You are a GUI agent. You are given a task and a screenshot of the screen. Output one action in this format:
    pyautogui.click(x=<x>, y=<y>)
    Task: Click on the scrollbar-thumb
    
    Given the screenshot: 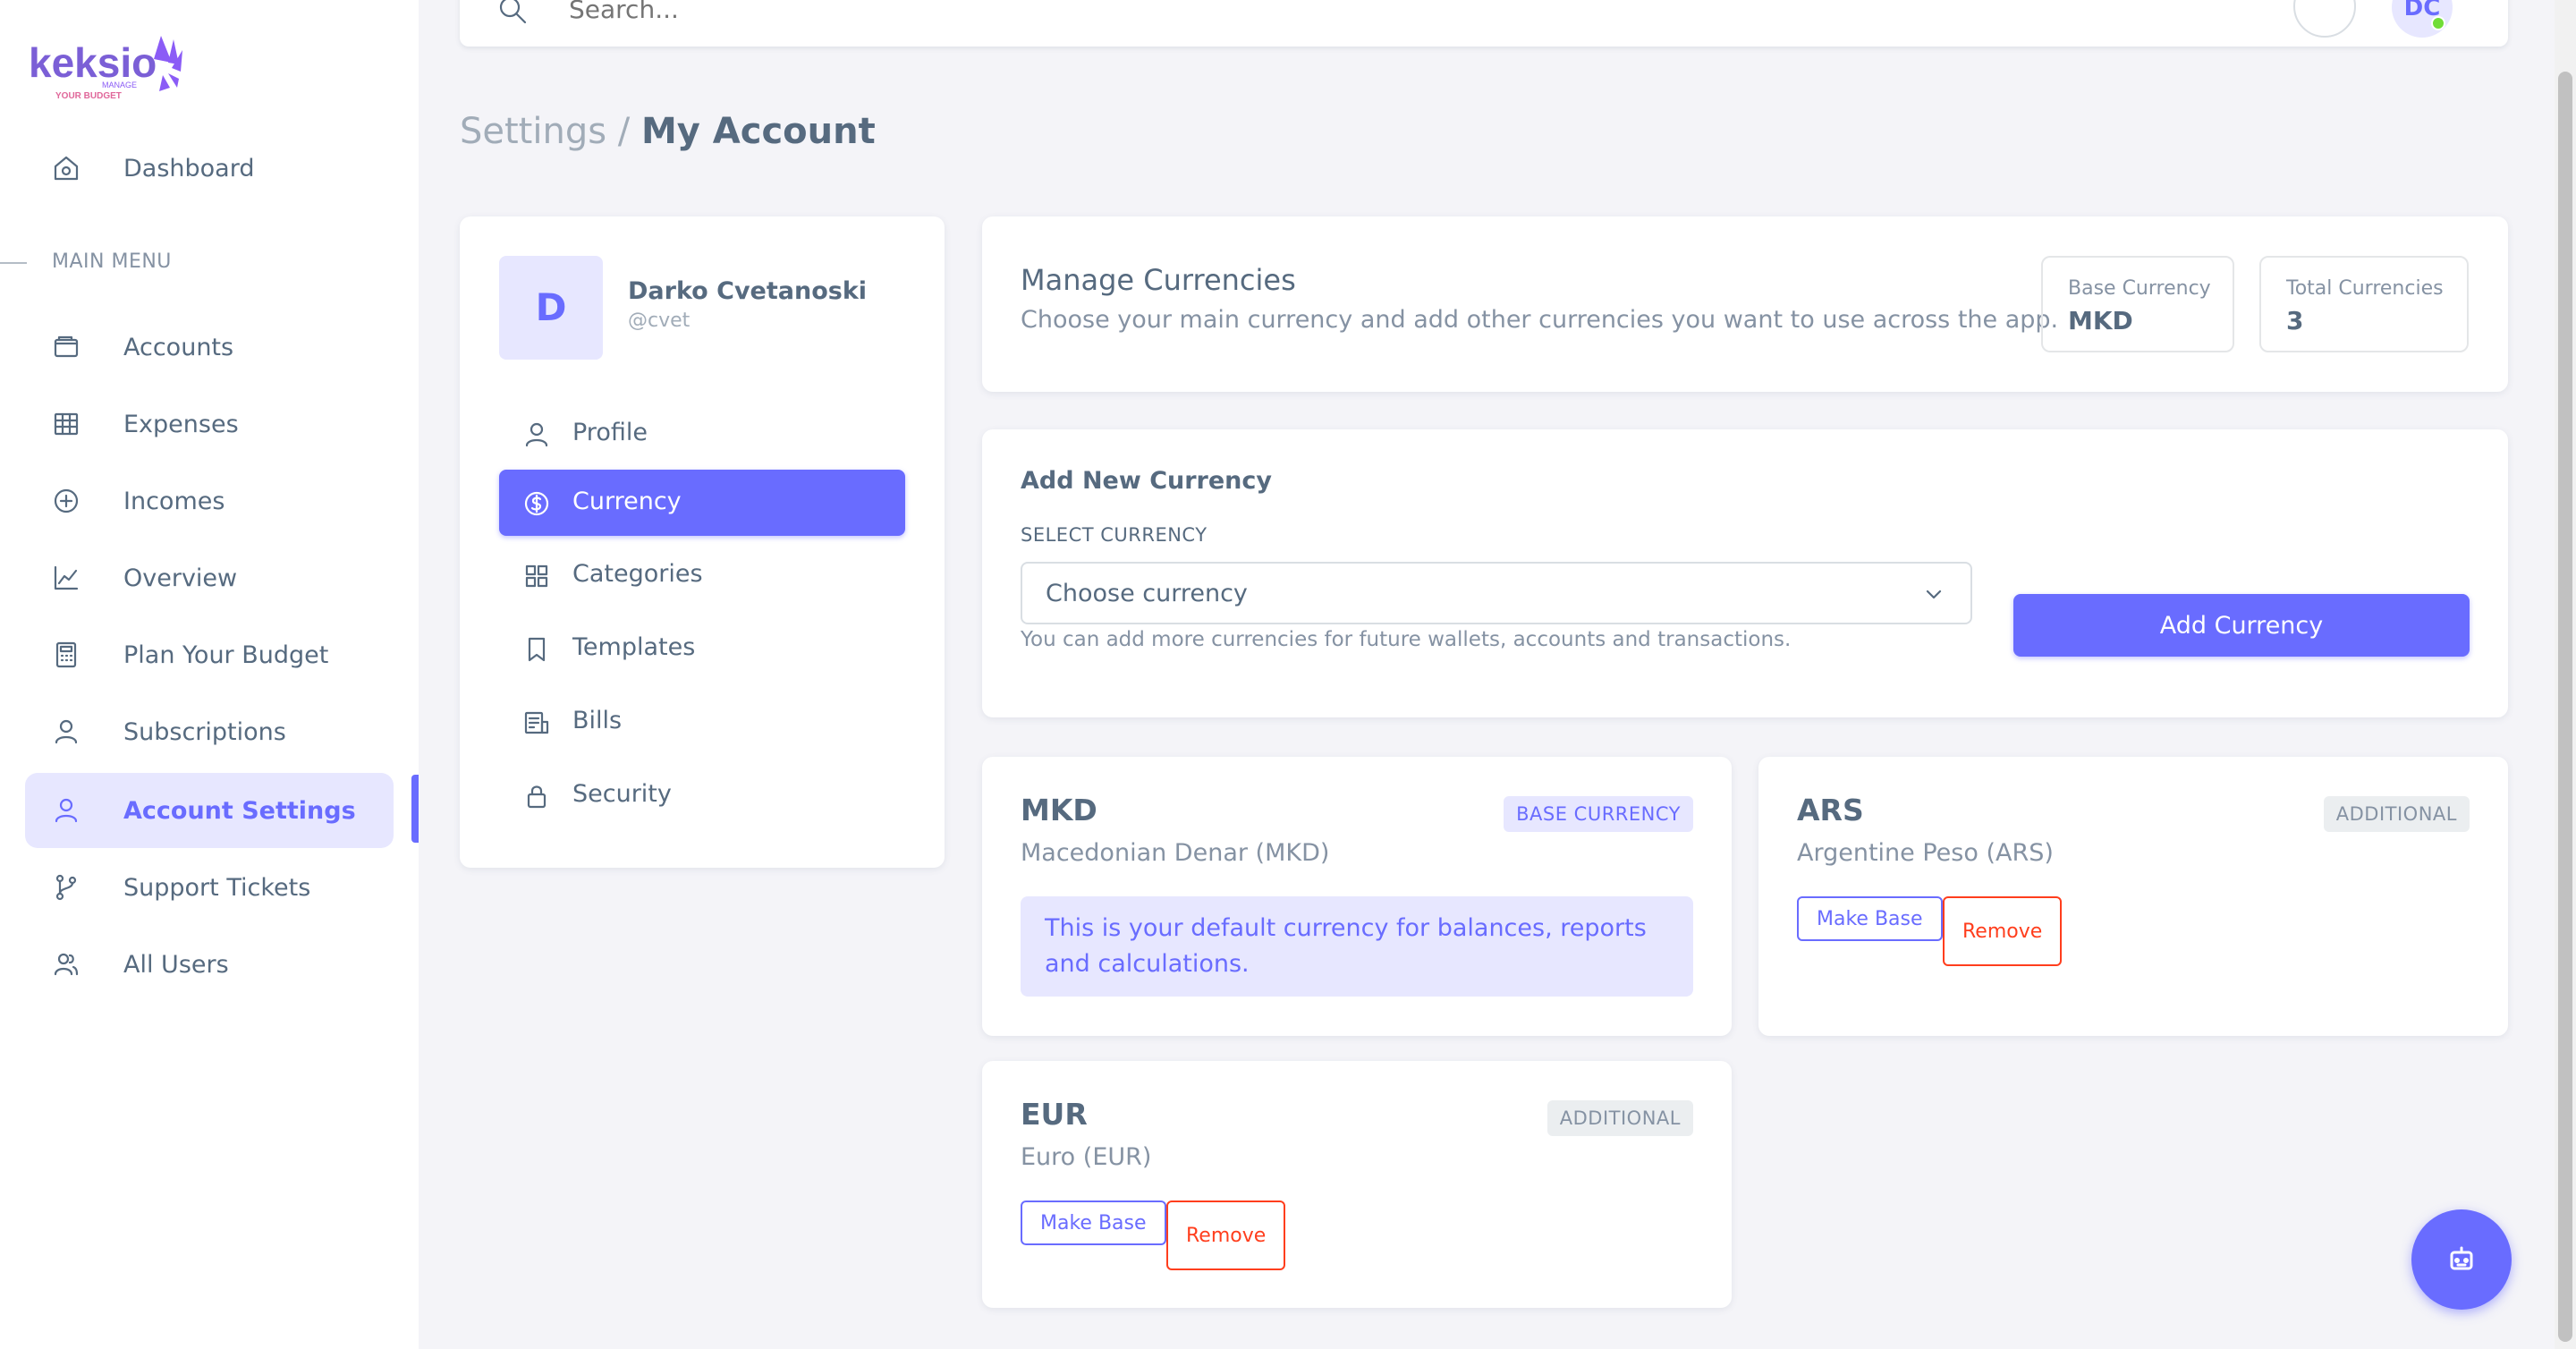 What is the action you would take?
    pyautogui.click(x=2565, y=707)
    